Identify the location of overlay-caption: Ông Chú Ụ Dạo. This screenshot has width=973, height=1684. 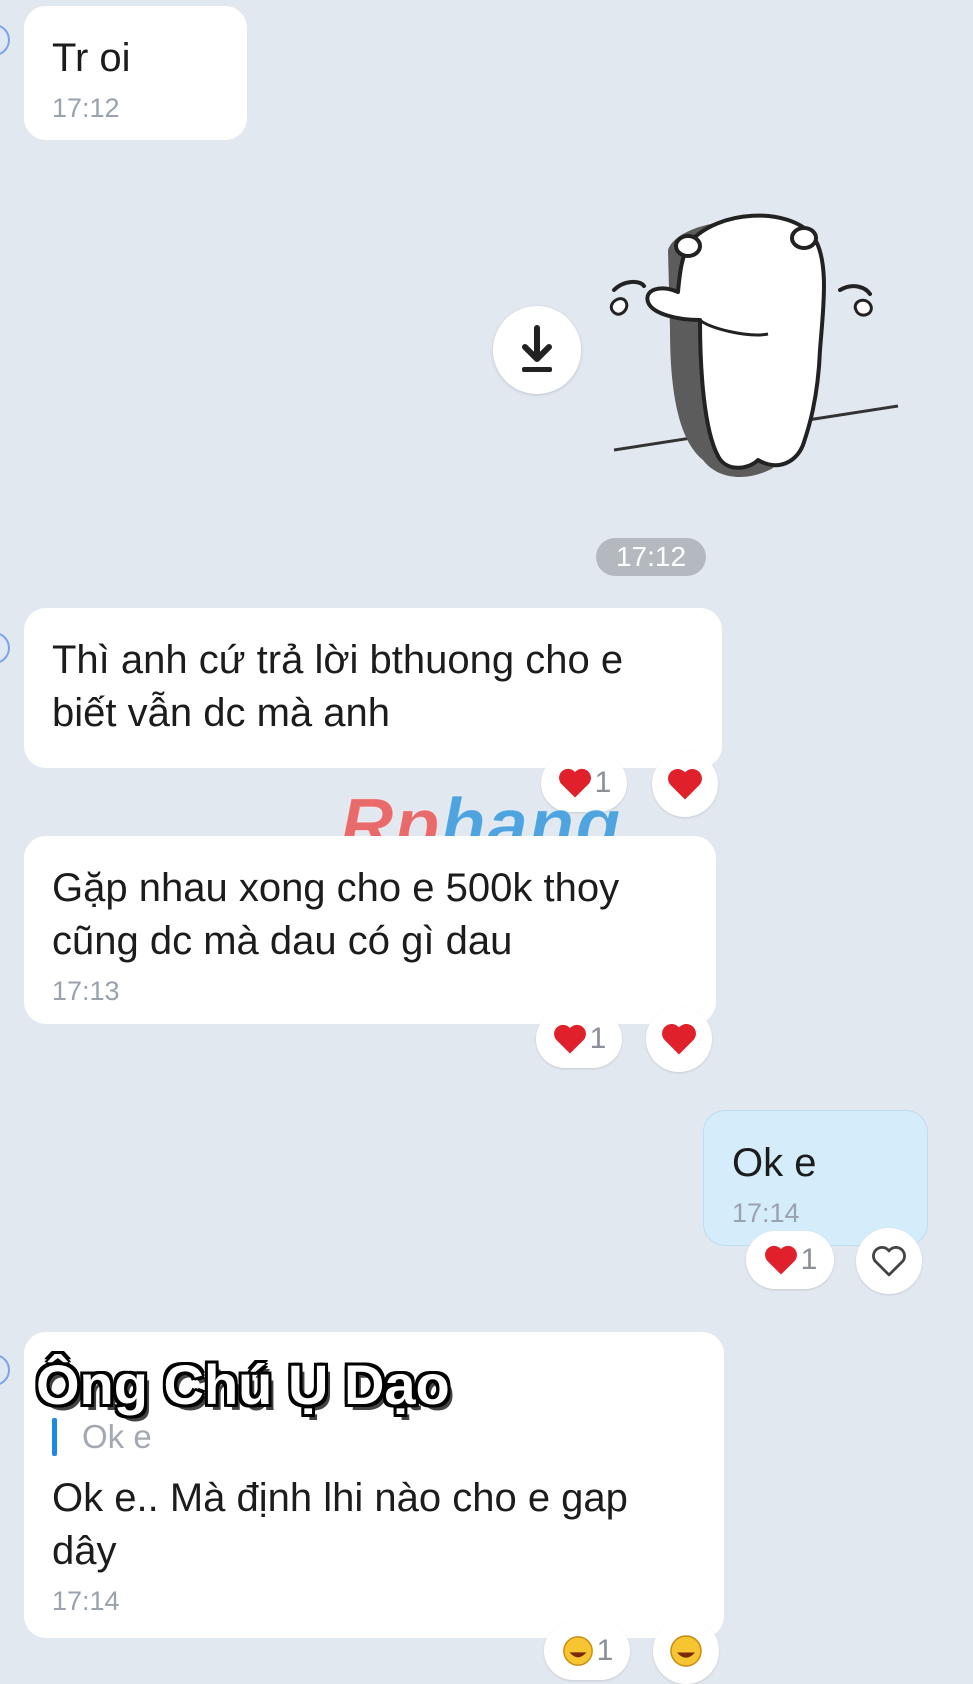
(243, 1384).